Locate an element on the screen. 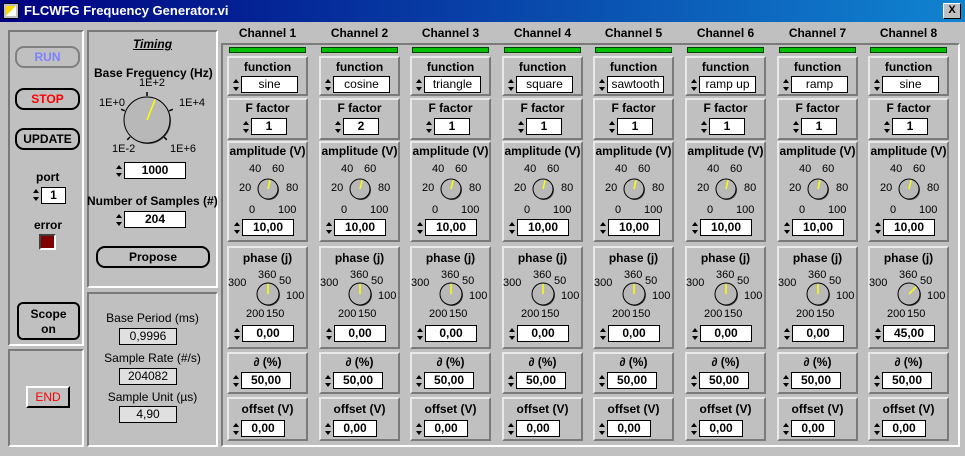 This screenshot has height=456, width=965. function-ring: square is located at coordinates (544, 84).